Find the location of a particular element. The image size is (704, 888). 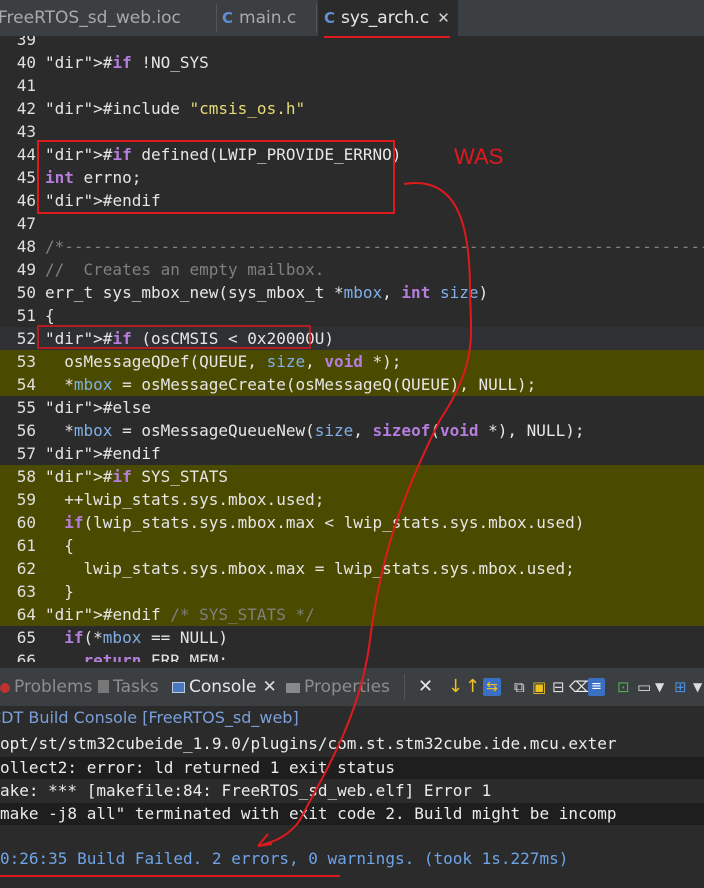

annotation-box-was is located at coordinates (216, 177).